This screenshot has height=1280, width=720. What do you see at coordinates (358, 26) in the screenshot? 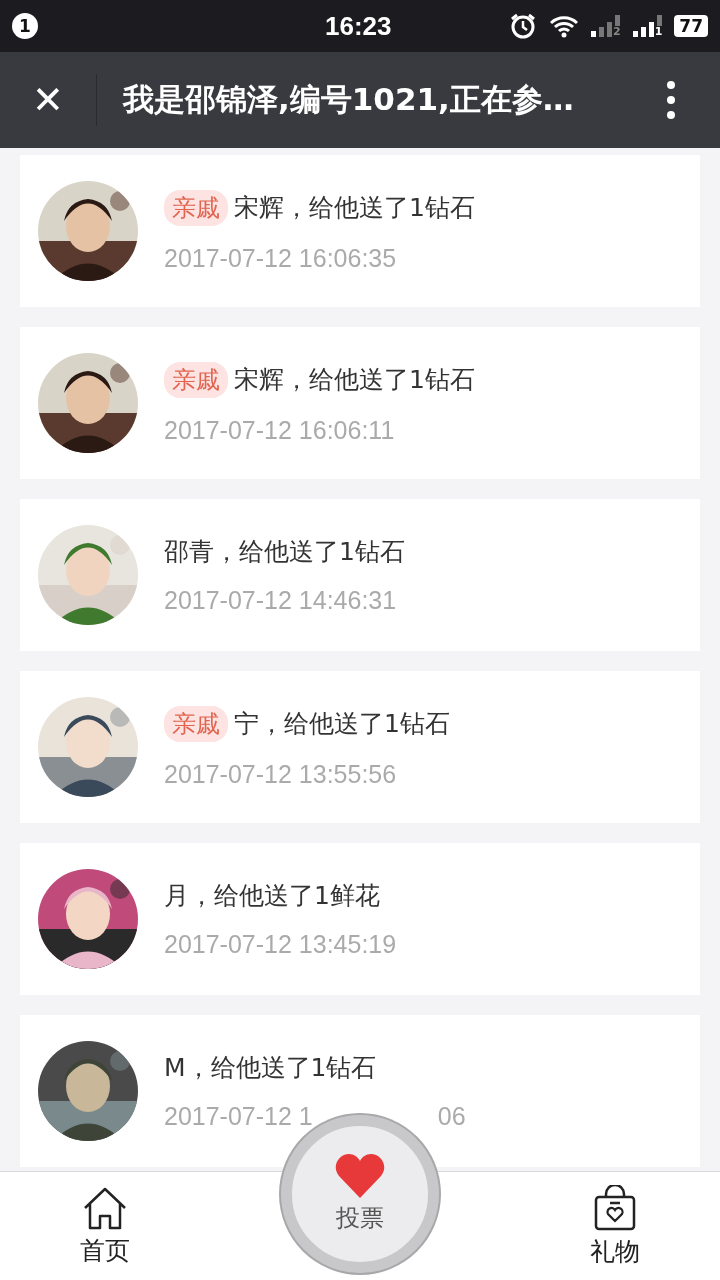
I see `clock: 16:23` at bounding box center [358, 26].